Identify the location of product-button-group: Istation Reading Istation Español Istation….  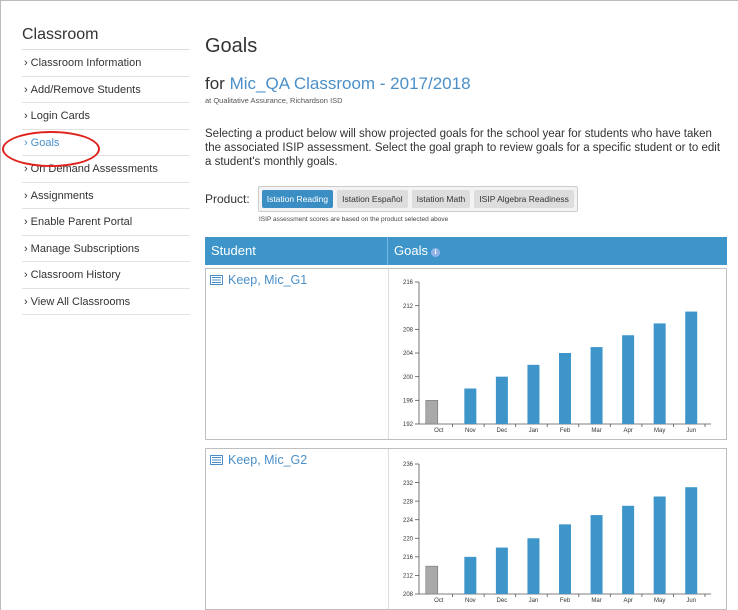
(417, 199).